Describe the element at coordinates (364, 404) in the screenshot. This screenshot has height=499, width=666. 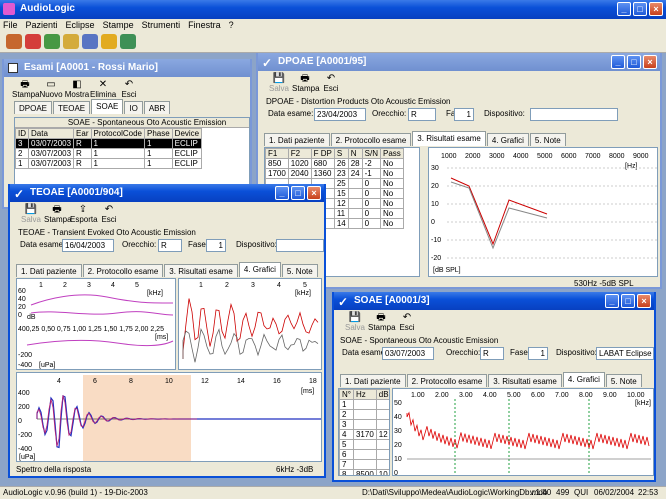
I see `table-row: 1` at that location.